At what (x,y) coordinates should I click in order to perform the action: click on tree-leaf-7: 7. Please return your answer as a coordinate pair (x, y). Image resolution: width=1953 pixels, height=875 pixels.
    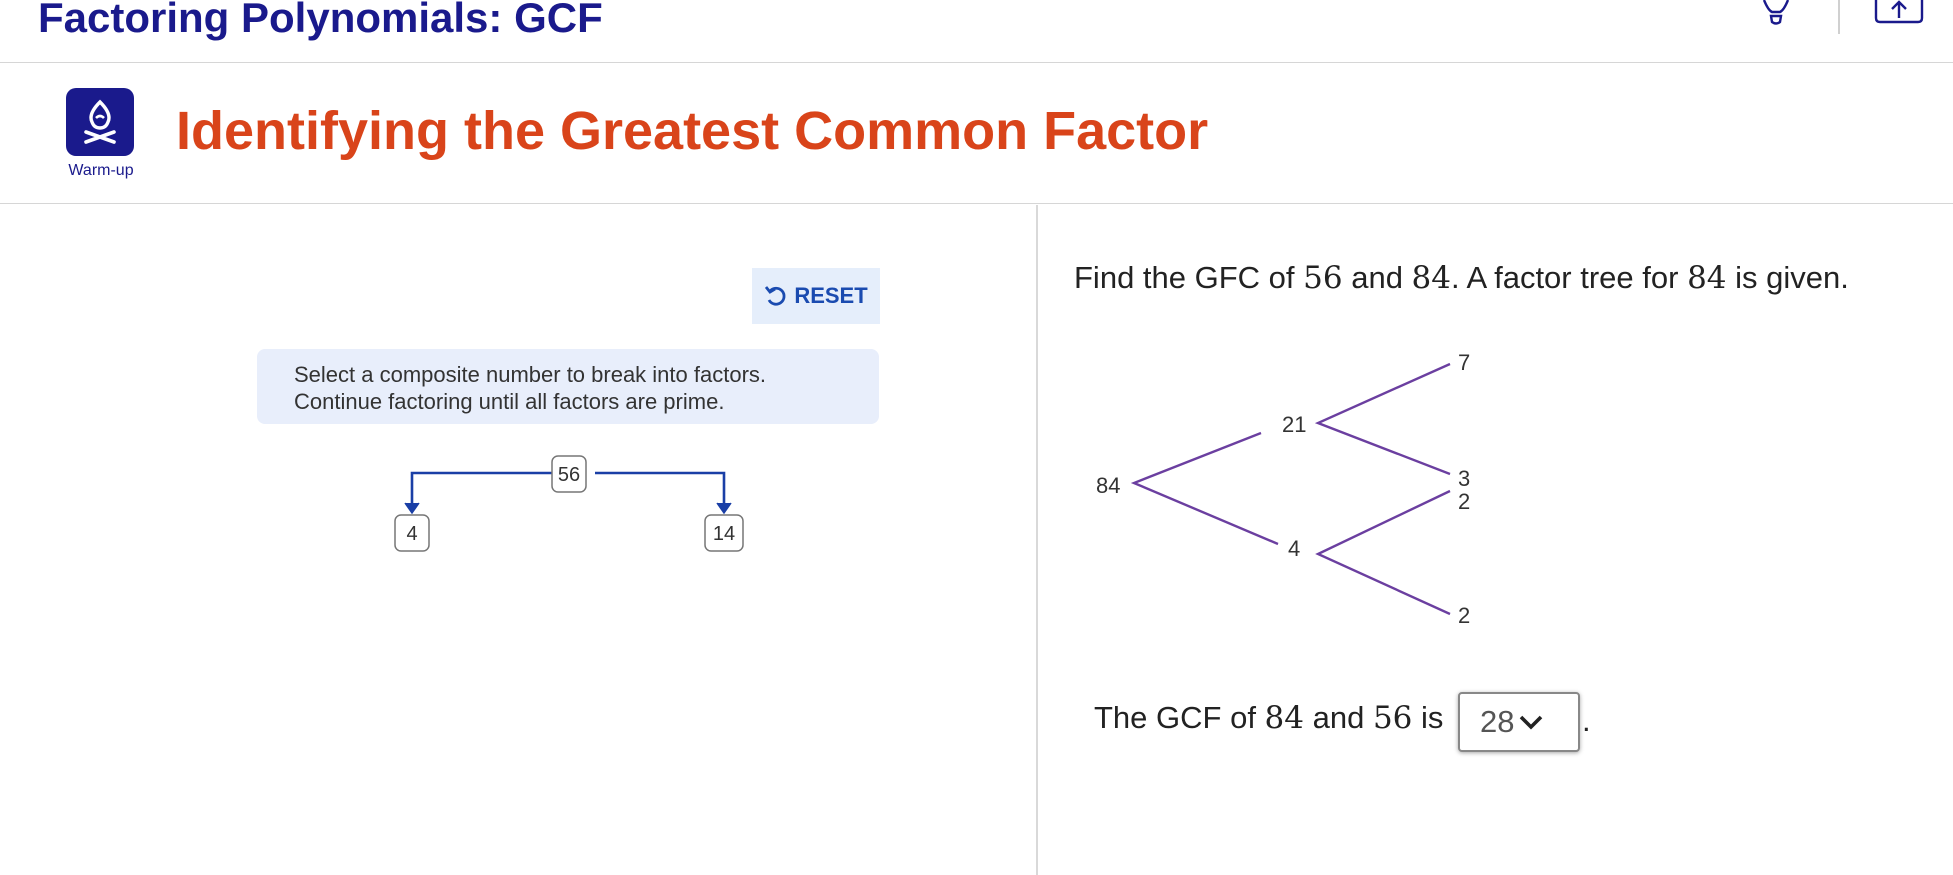
    Looking at the image, I should click on (1464, 362).